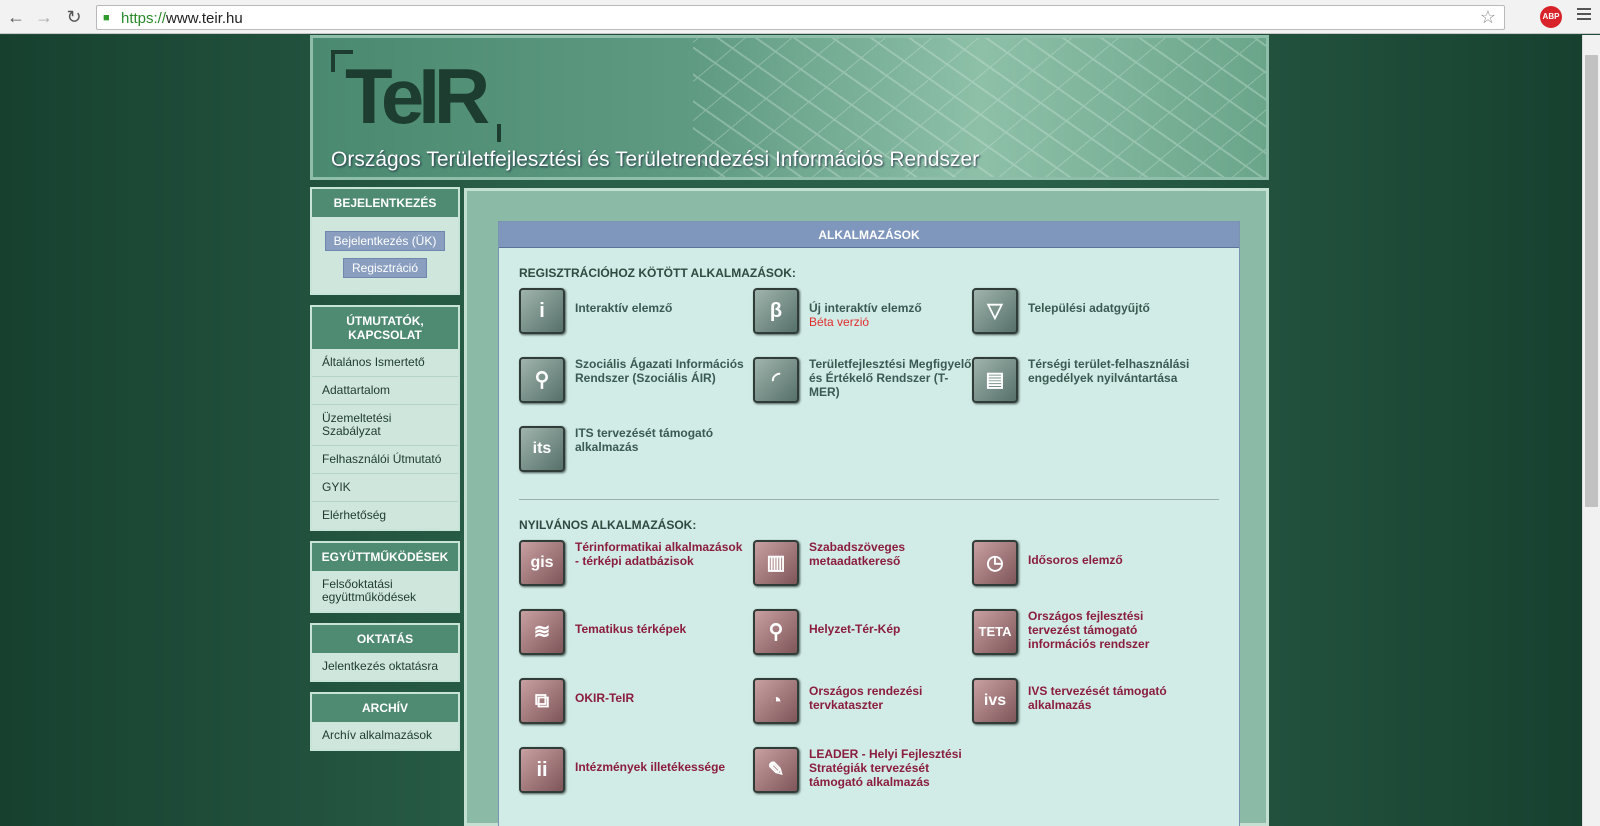  Describe the element at coordinates (385, 268) in the screenshot. I see `register-button: Regisztráció` at that location.